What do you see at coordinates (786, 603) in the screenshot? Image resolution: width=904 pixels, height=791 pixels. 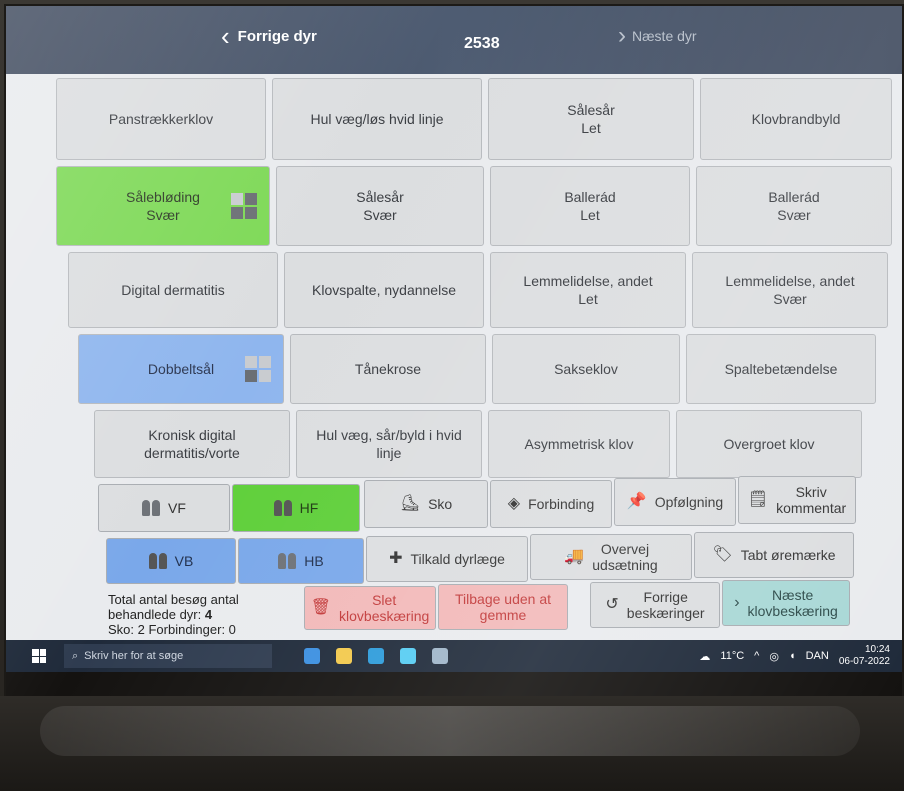 I see `naeste-klovbeskaering-button: › Næste klovbeskæring` at bounding box center [786, 603].